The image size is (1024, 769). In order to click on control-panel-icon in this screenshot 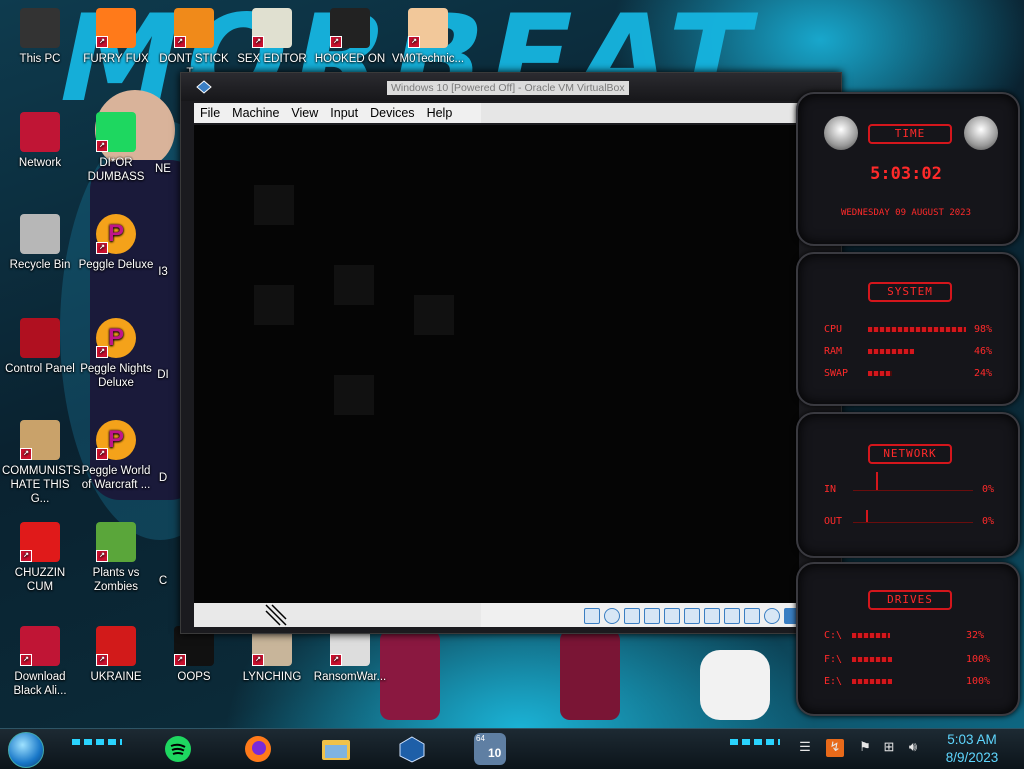, I will do `click(40, 338)`.